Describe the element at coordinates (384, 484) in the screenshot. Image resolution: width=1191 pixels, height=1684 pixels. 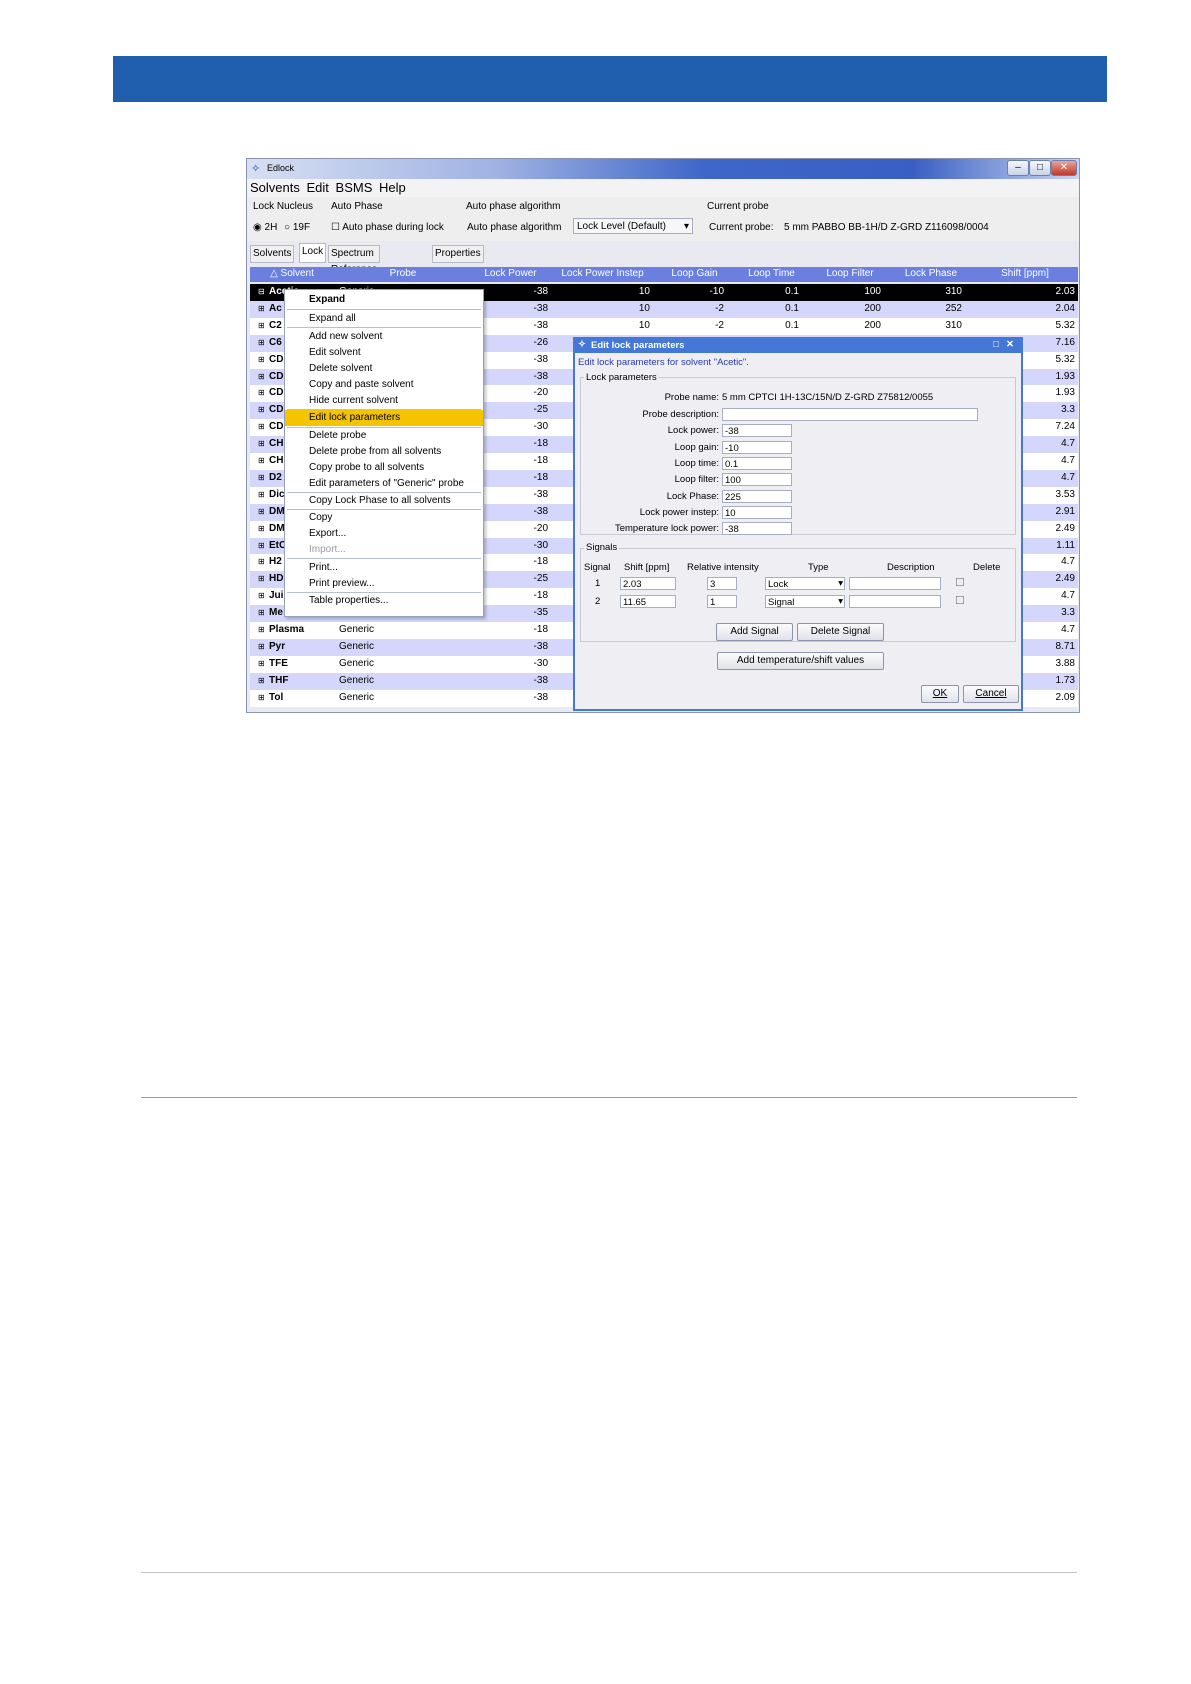
I see `menu-item-edit-generic-probe: Edit parameters of "Generic" probe` at that location.